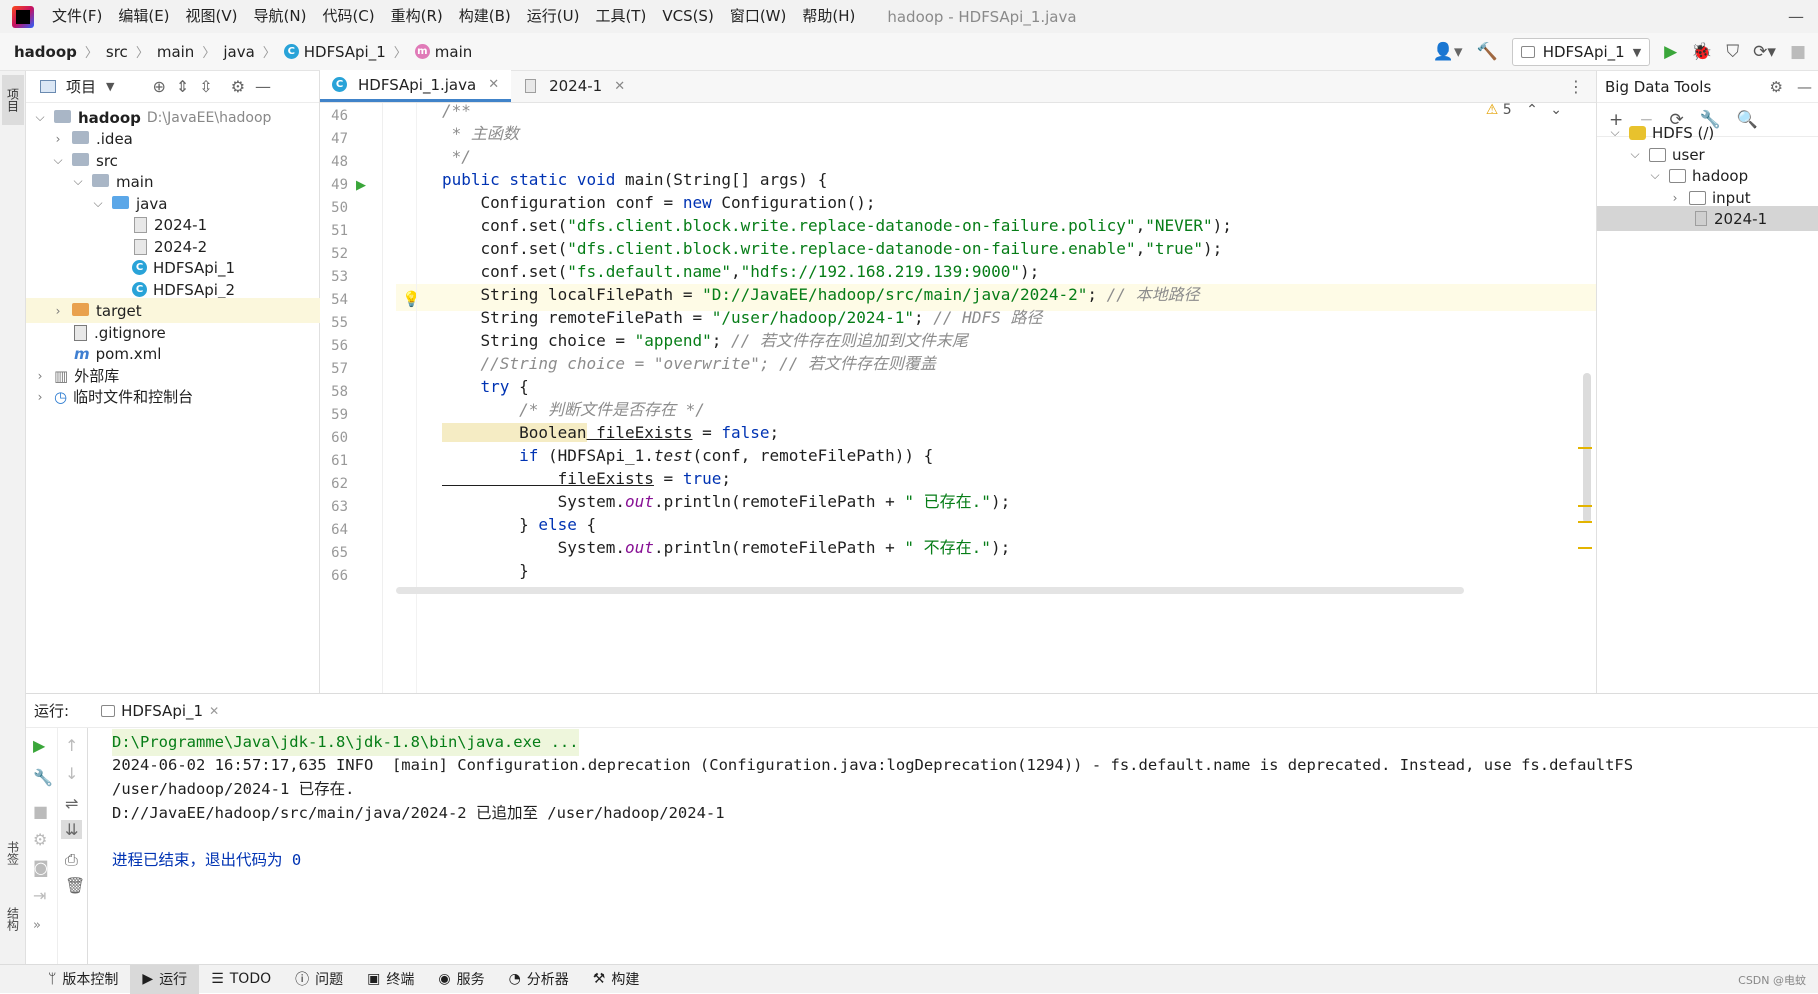  Describe the element at coordinates (117, 52) in the screenshot. I see `crumb-src: src` at that location.